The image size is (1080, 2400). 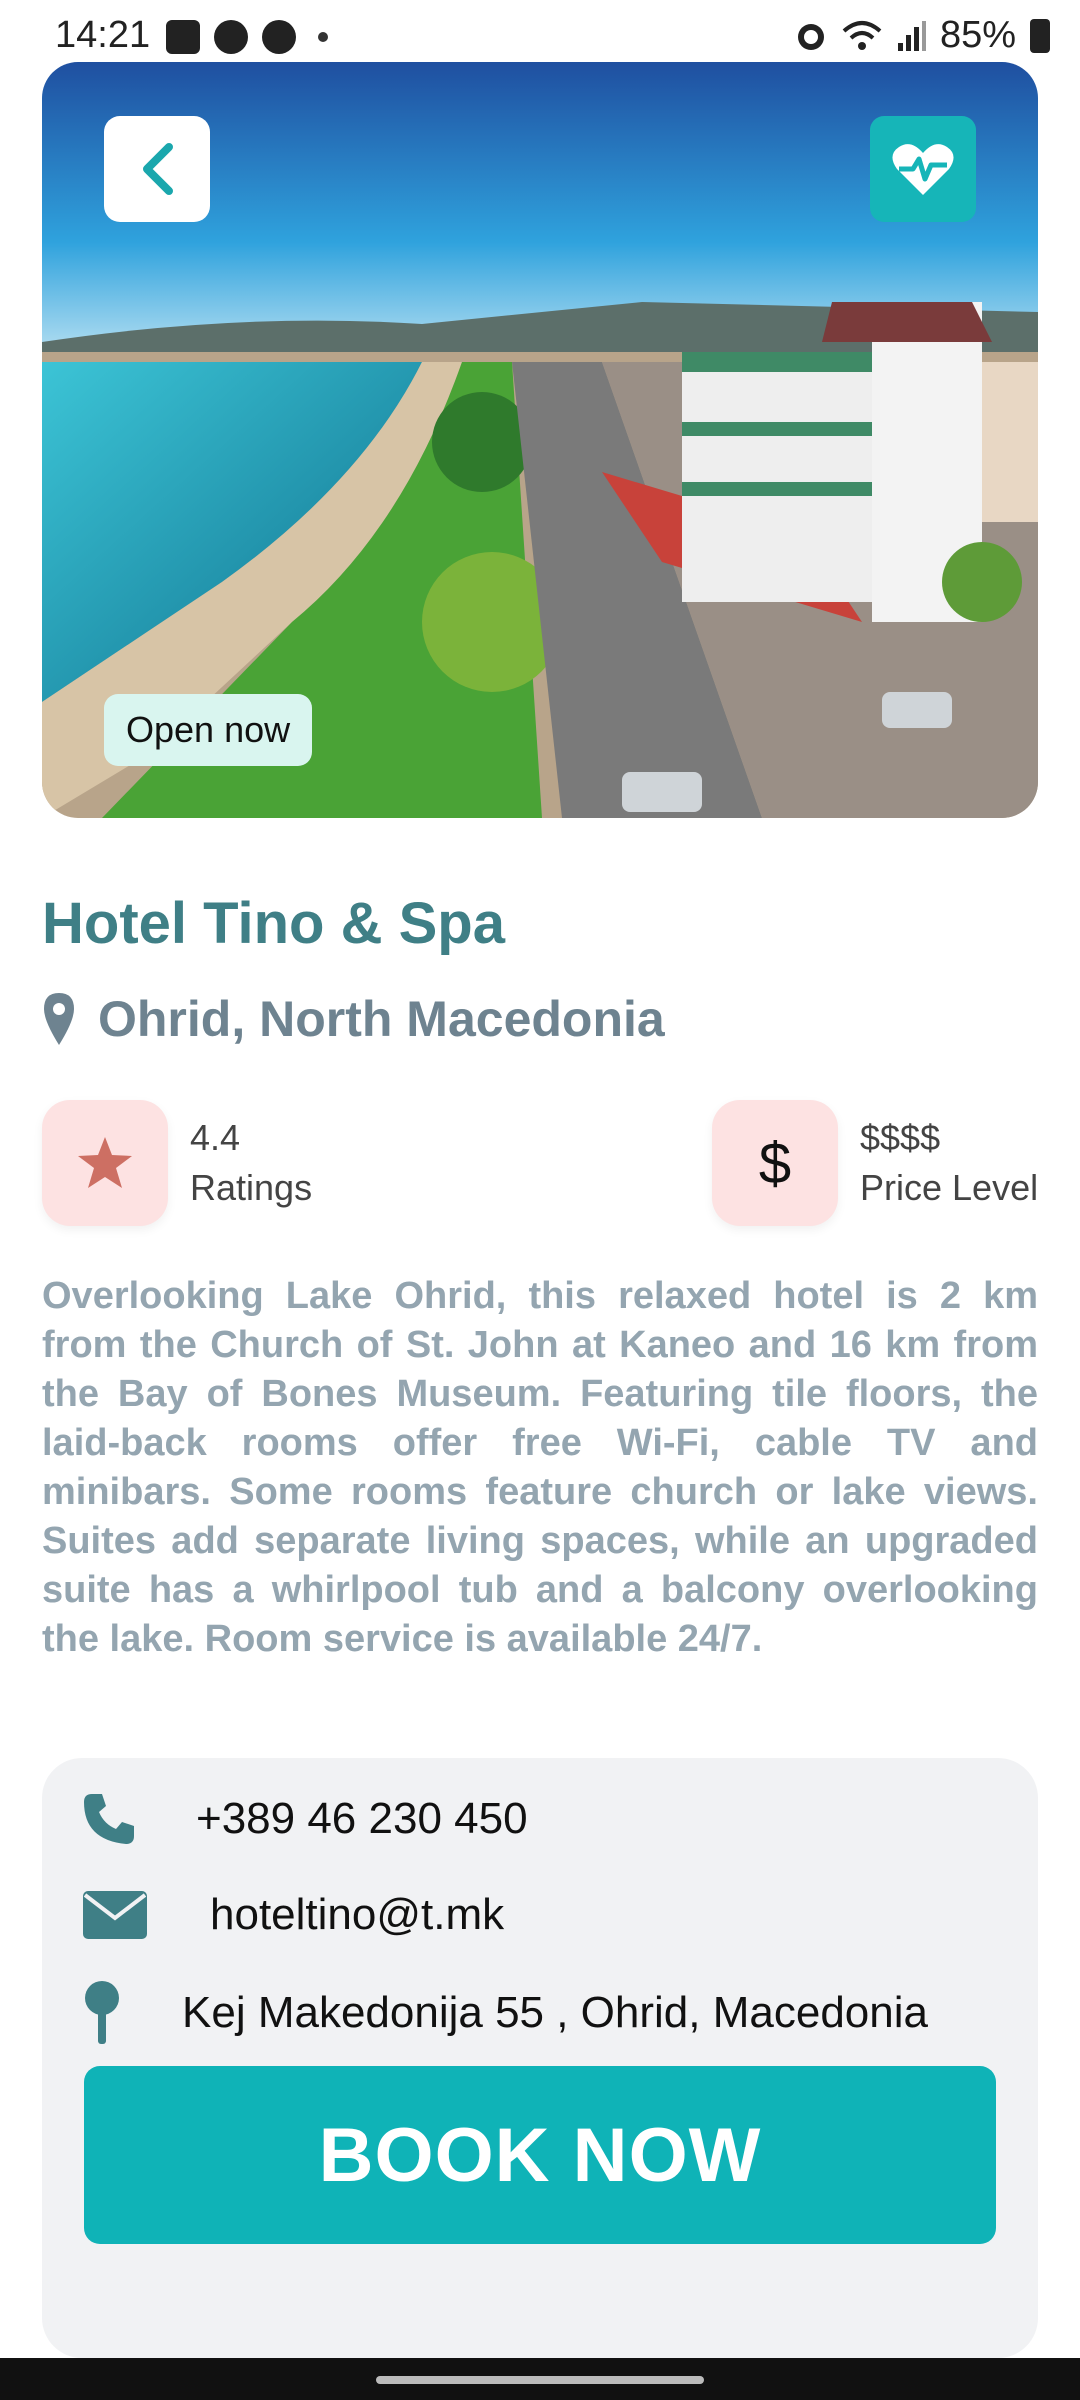 I want to click on book-now-button: BOOK NOW, so click(x=540, y=2155).